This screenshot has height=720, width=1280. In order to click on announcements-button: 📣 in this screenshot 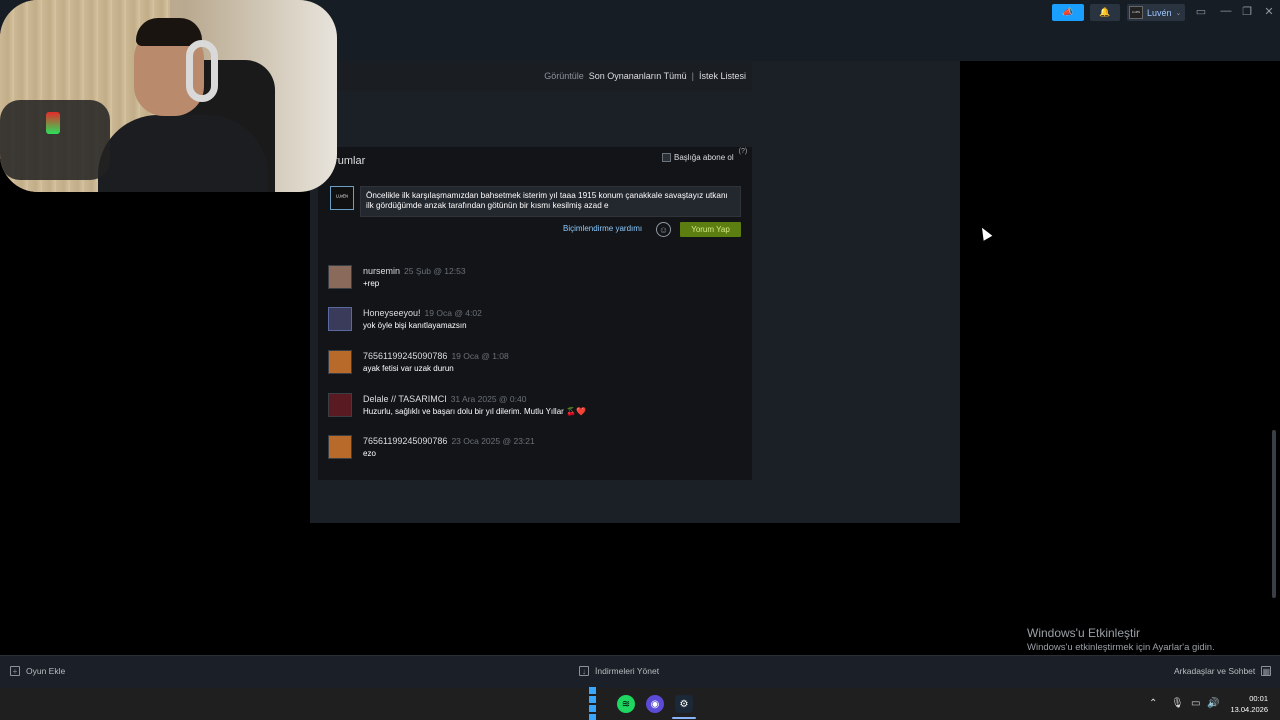, I will do `click(1068, 12)`.